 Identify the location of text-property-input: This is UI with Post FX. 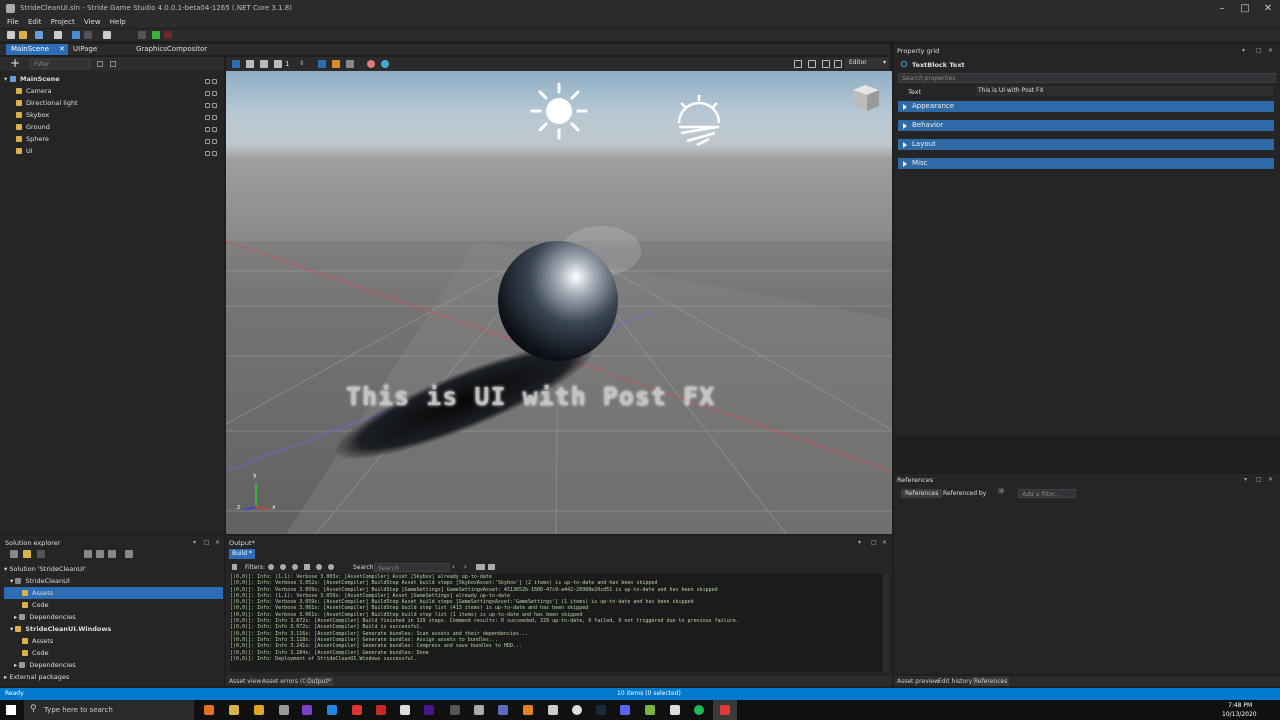
(1125, 91).